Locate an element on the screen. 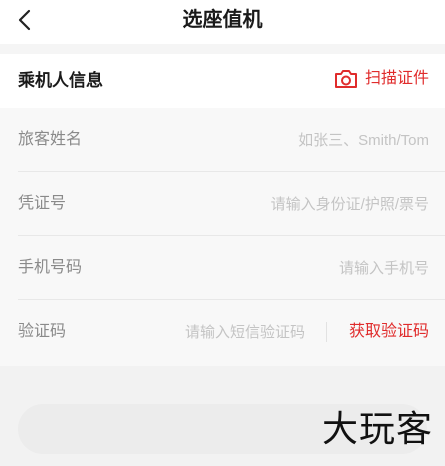 The width and height of the screenshot is (445, 466). verification-label: 验证码 is located at coordinates (42, 331).